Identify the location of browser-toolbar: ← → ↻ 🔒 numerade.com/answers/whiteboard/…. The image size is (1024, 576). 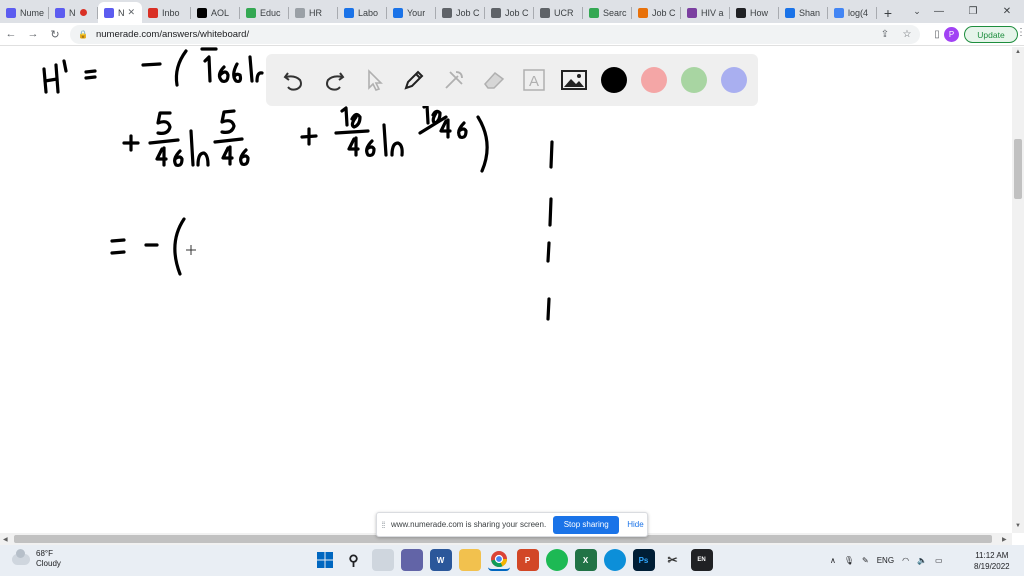
(512, 34).